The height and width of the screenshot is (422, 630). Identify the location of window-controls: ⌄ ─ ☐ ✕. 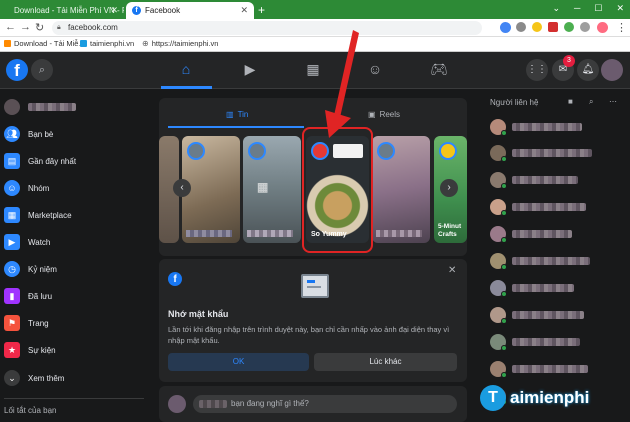
(588, 8).